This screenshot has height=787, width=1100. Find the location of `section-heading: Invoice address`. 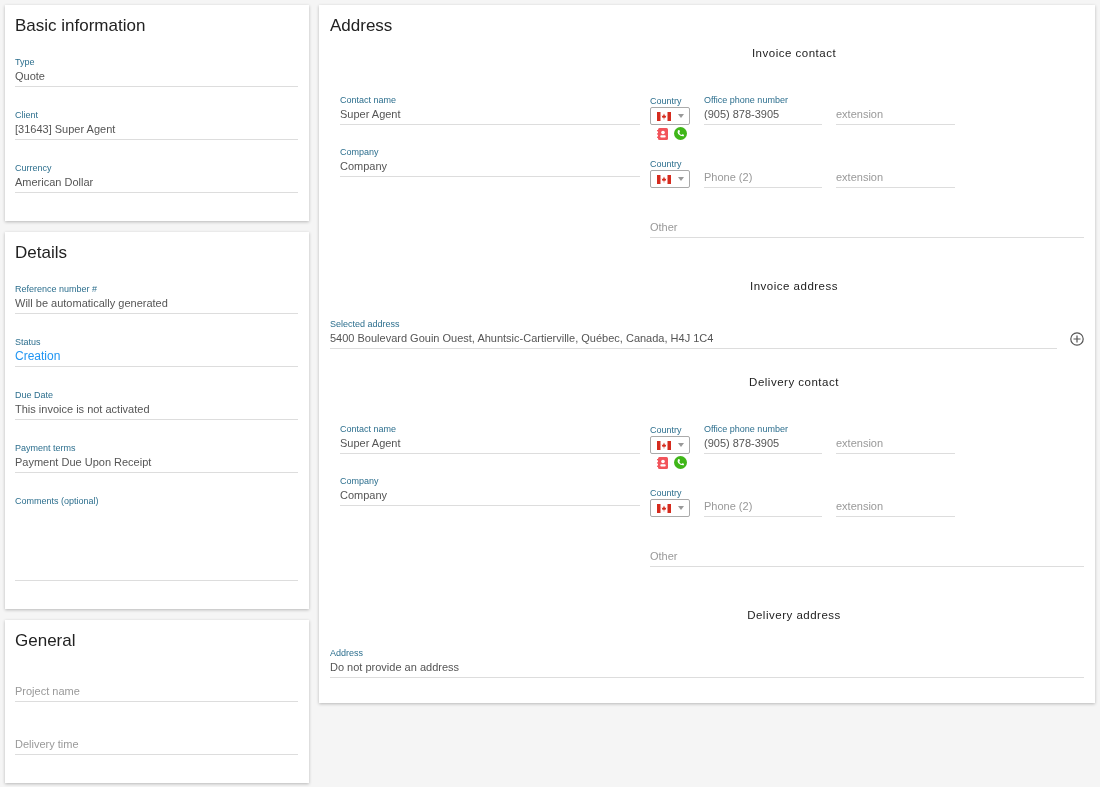

section-heading: Invoice address is located at coordinates (793, 286).